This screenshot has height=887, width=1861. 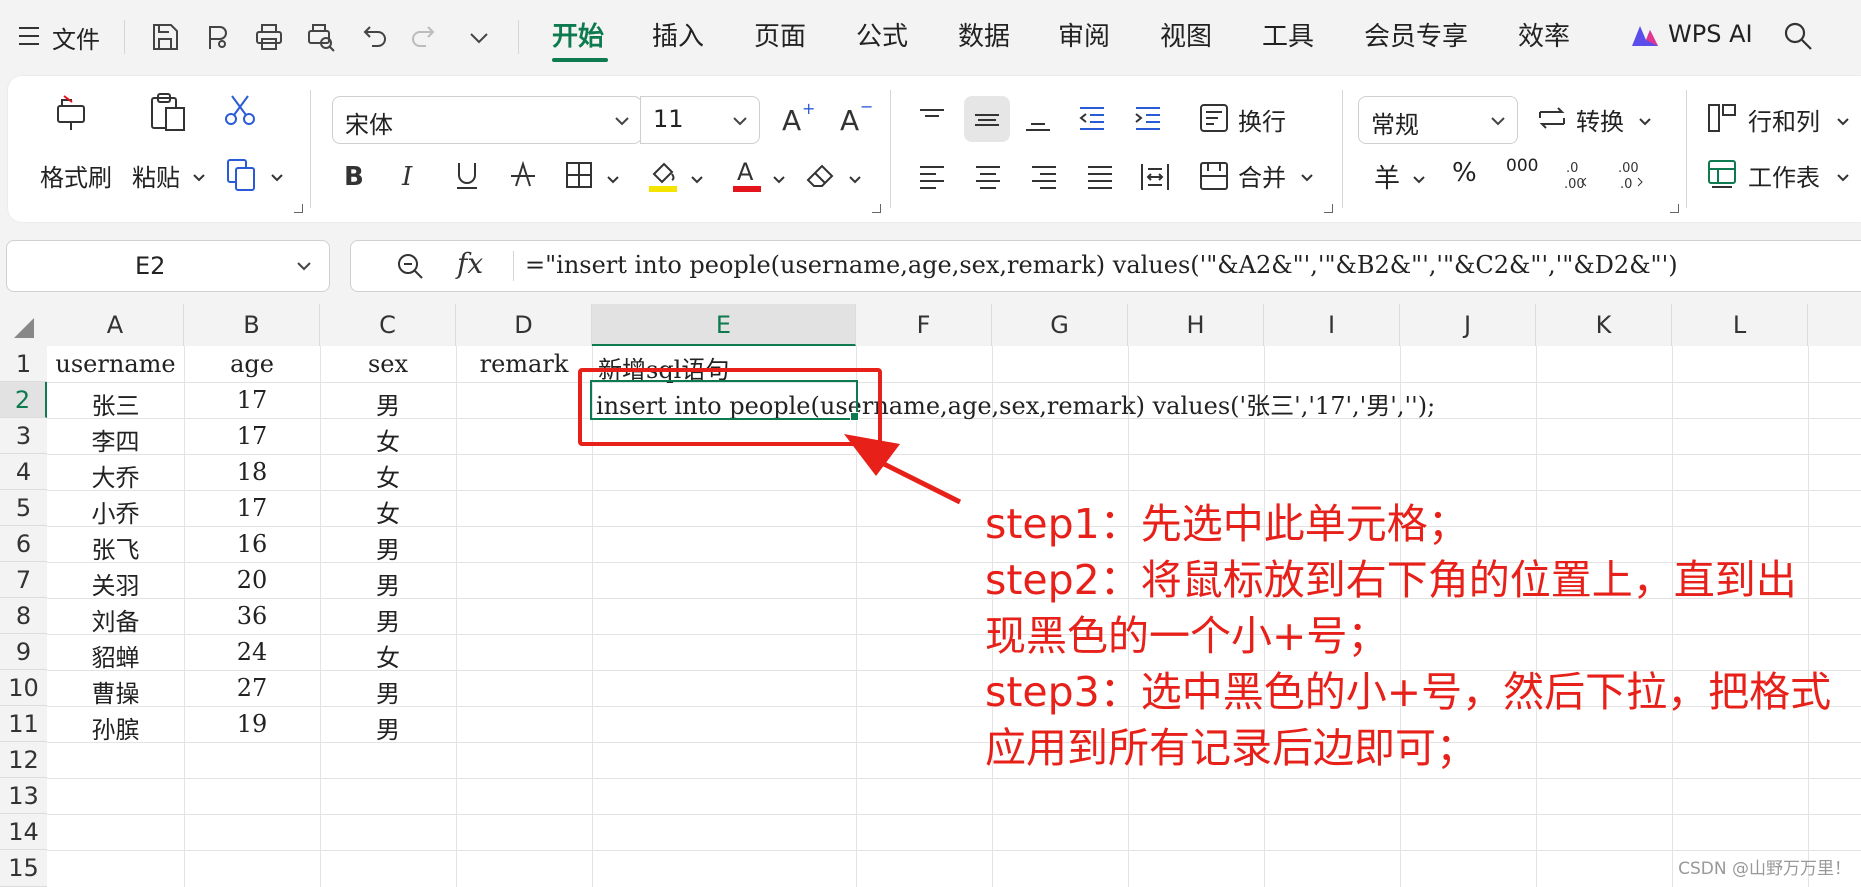 I want to click on rows-cols-icon, so click(x=1722, y=118).